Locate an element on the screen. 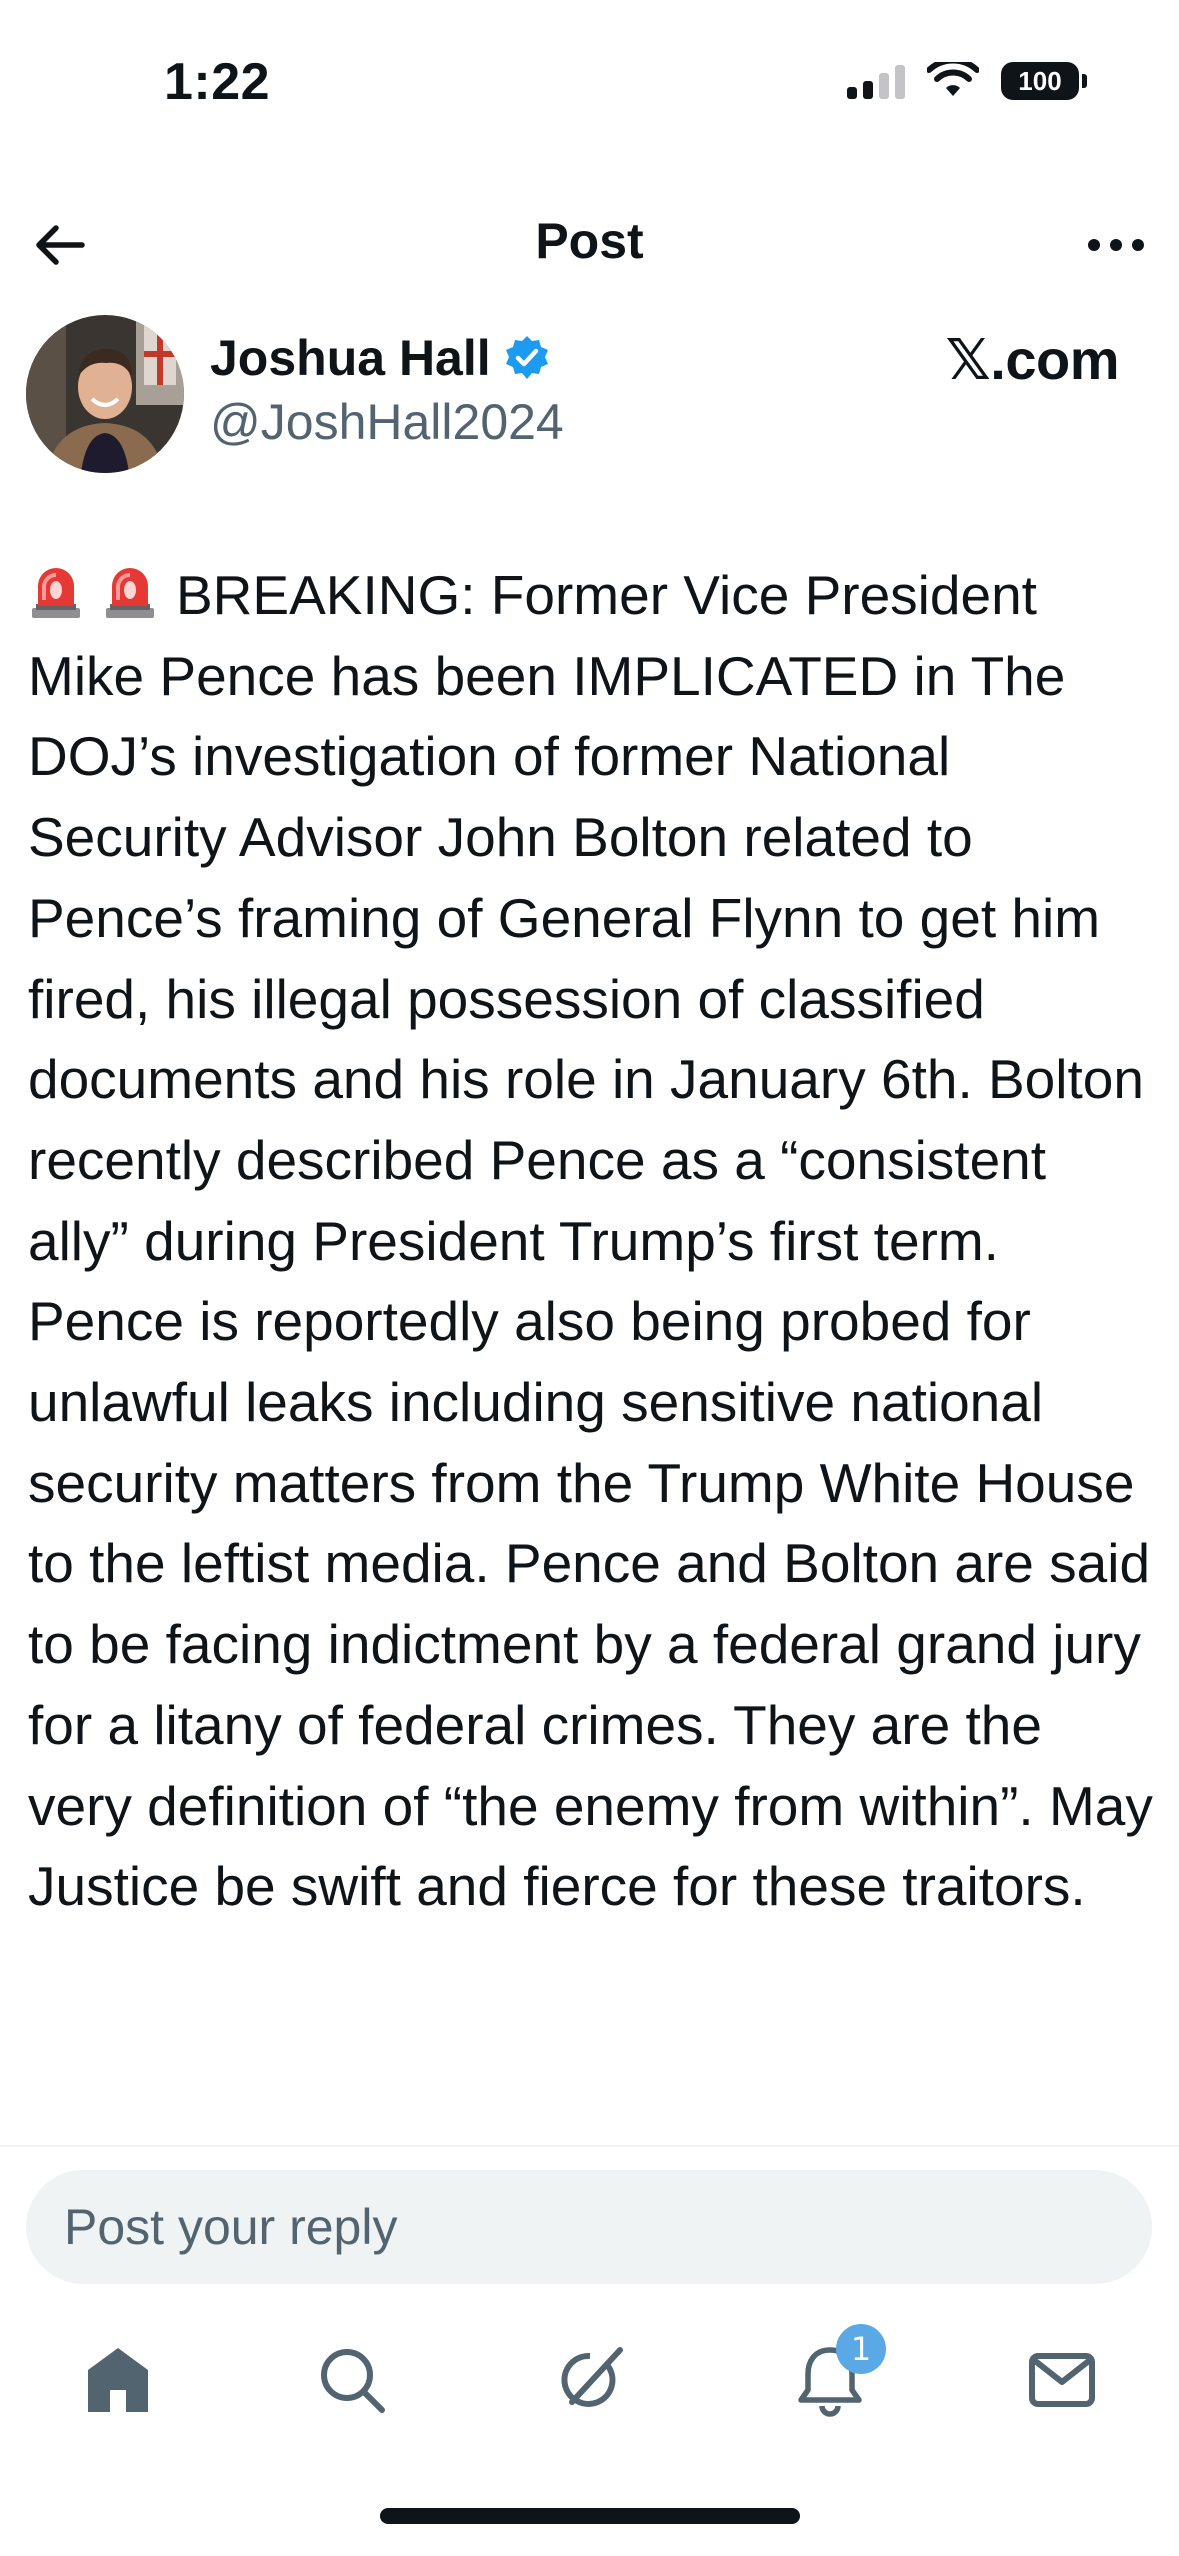  verified-badge-icon is located at coordinates (526, 357).